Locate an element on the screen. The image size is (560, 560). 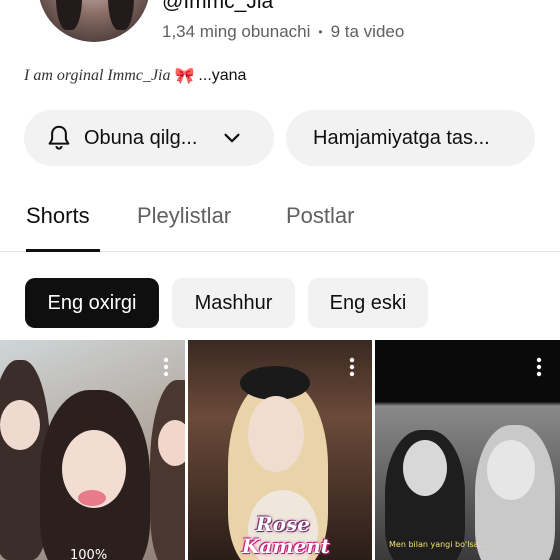
video-count: 9 ta video is located at coordinates (367, 31).